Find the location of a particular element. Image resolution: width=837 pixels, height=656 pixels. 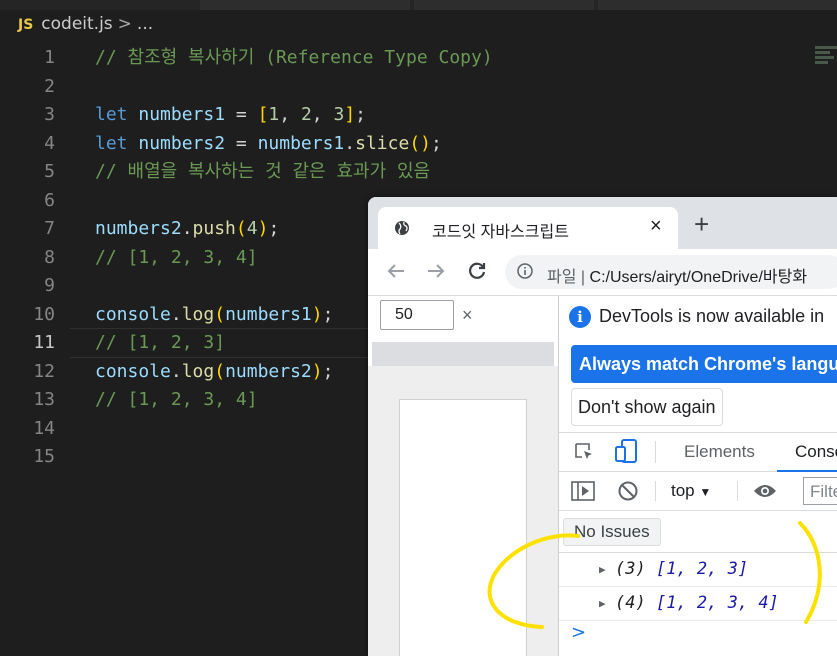

tab-elements: Elements is located at coordinates (719, 452).